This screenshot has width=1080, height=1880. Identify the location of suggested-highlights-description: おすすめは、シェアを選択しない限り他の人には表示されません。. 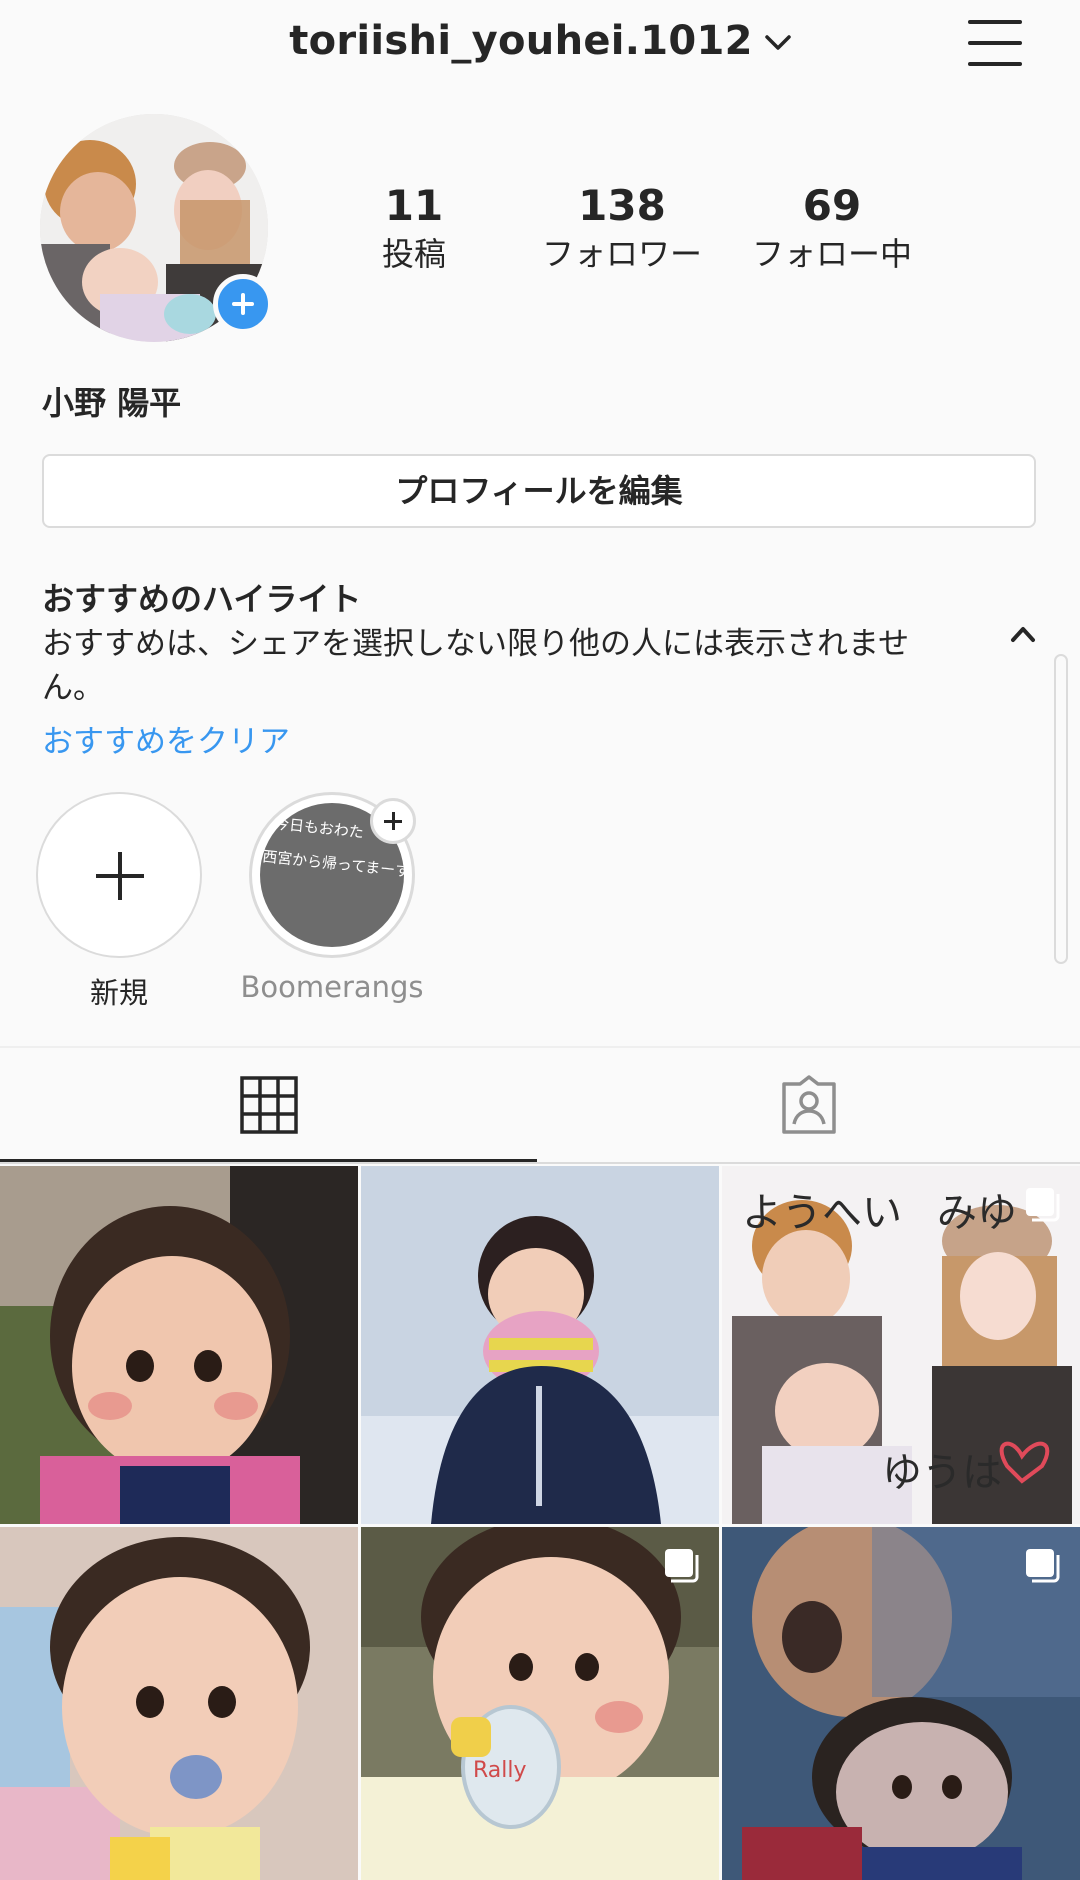
(476, 666).